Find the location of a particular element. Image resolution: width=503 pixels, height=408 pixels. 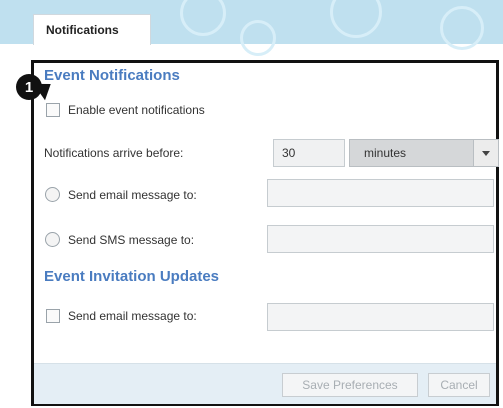

section-title-invitation-updates: Event Invitation Updates is located at coordinates (132, 276).